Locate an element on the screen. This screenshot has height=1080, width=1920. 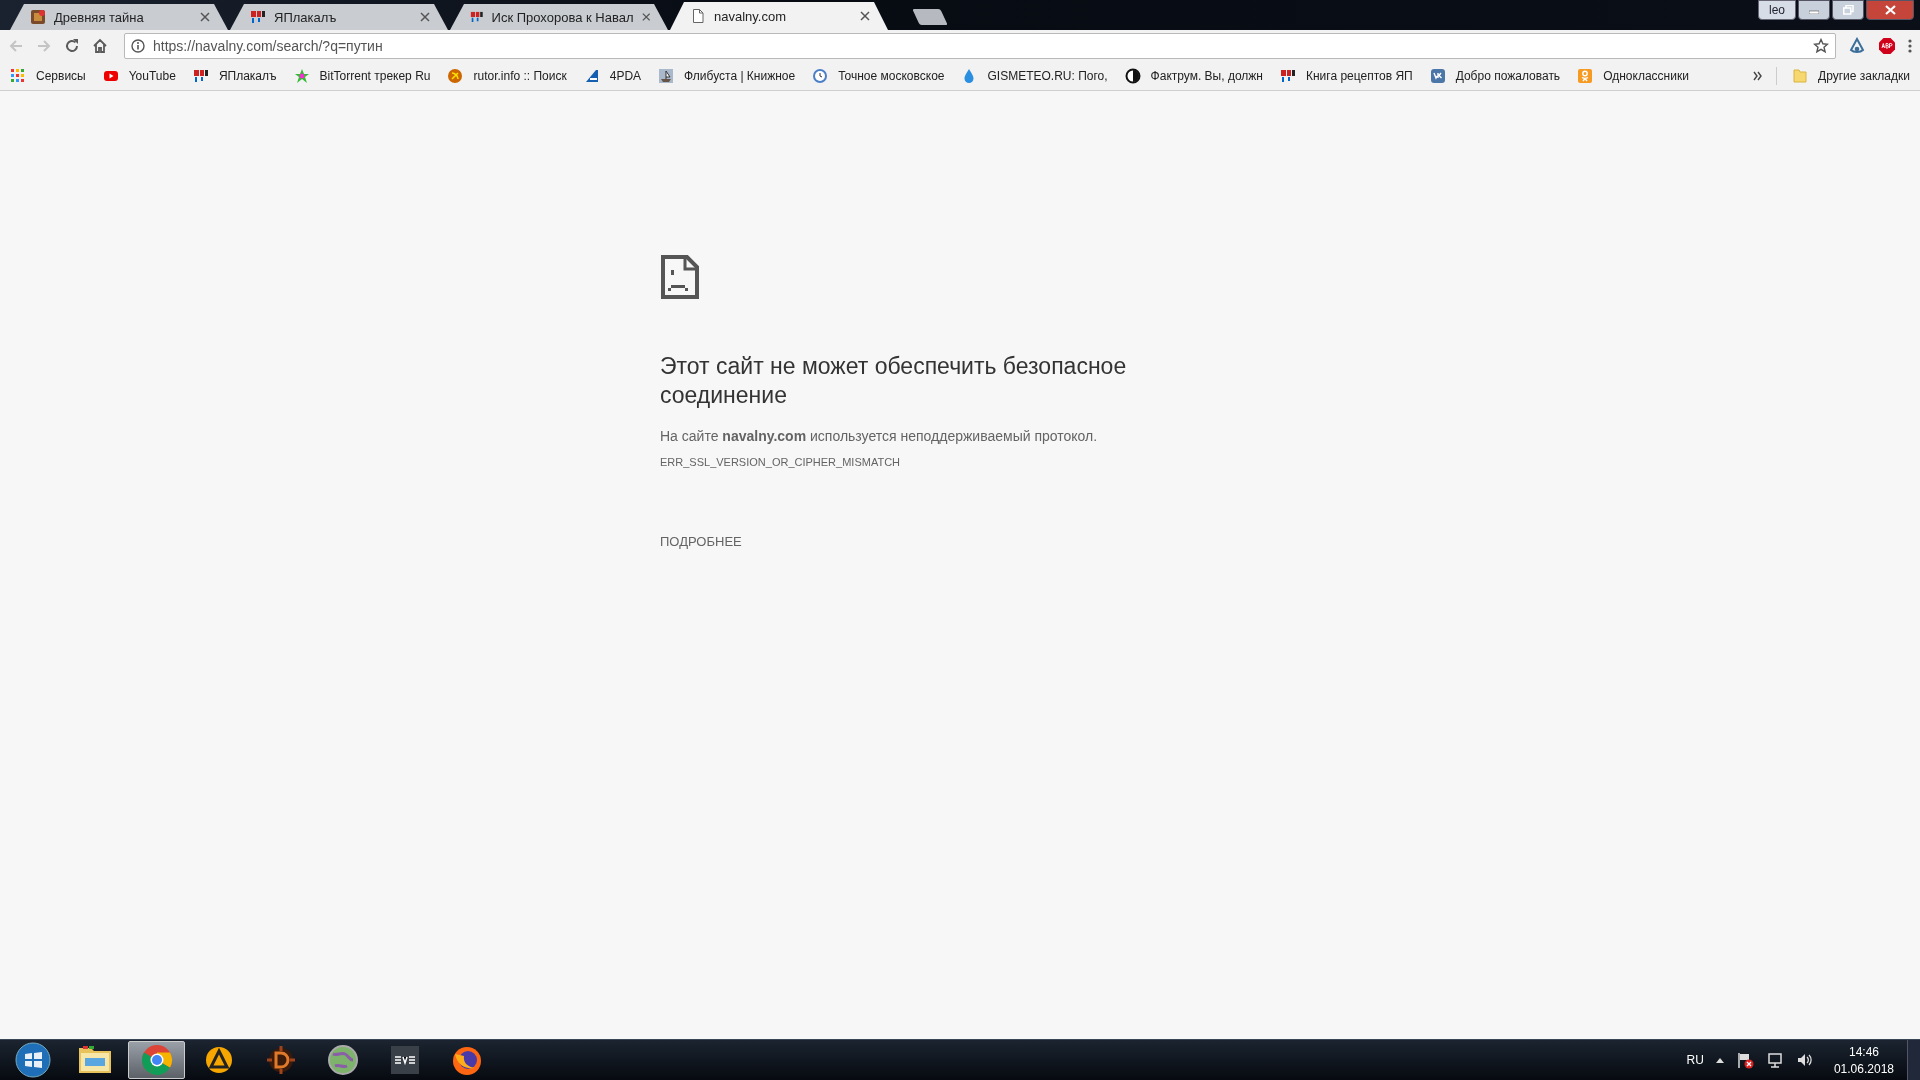
folder-icon is located at coordinates (1800, 75).